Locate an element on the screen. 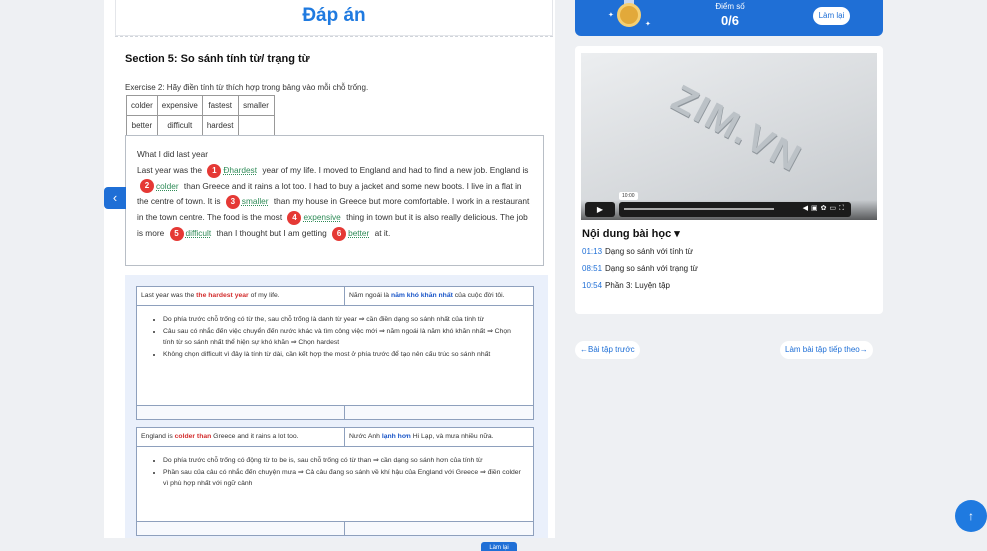  passage-text: than I thought but I am getting is located at coordinates (271, 232).